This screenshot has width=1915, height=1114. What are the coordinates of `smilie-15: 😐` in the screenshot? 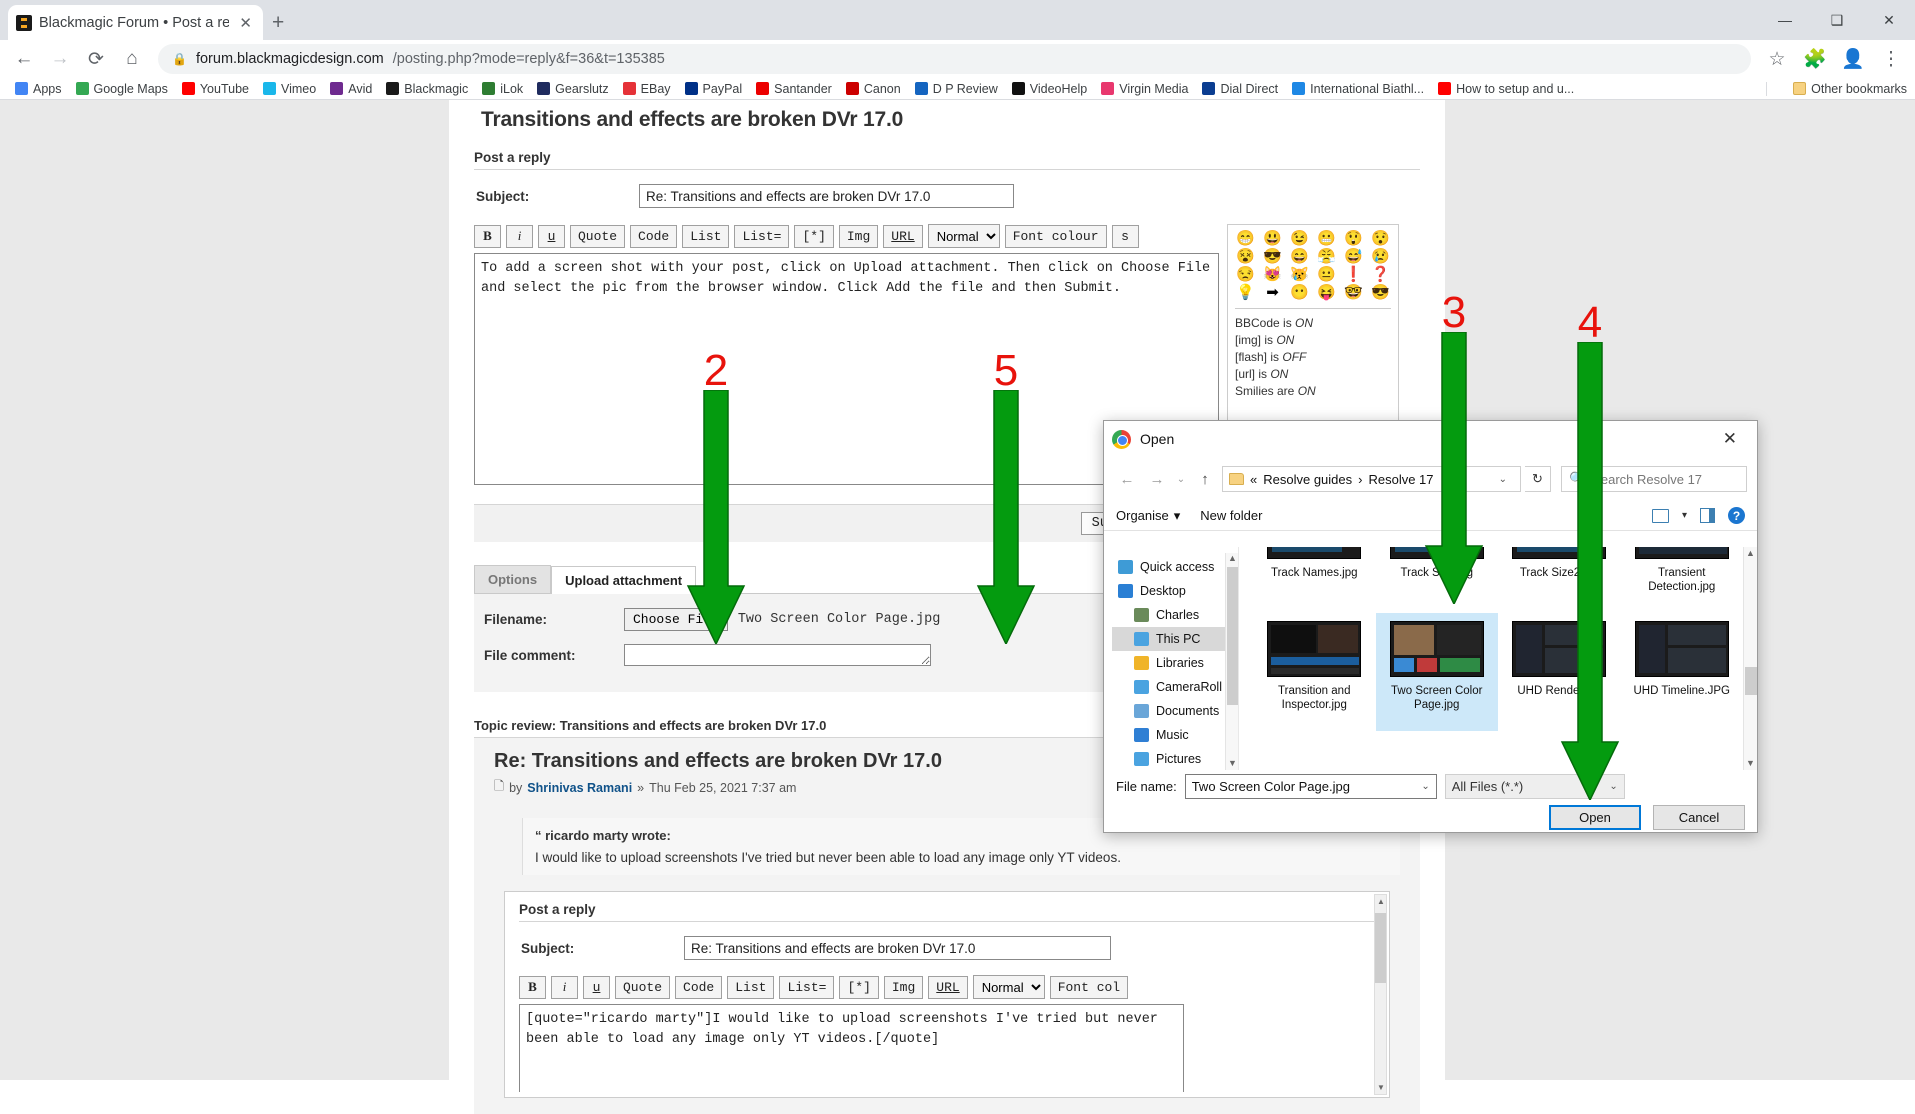 It's located at (1326, 274).